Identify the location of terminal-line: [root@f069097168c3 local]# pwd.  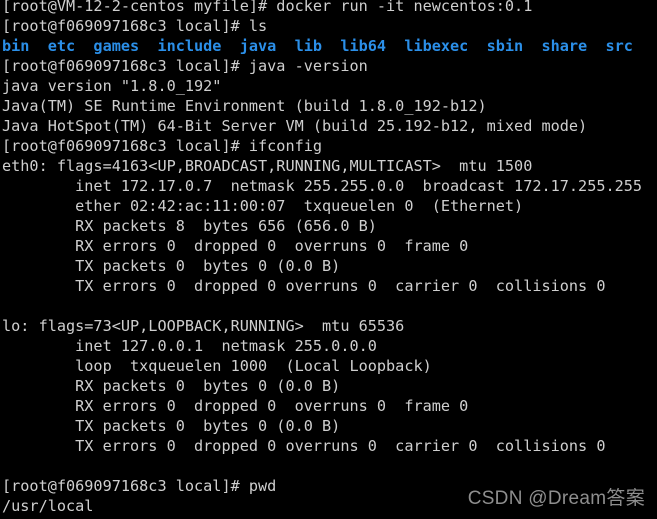
(139, 486).